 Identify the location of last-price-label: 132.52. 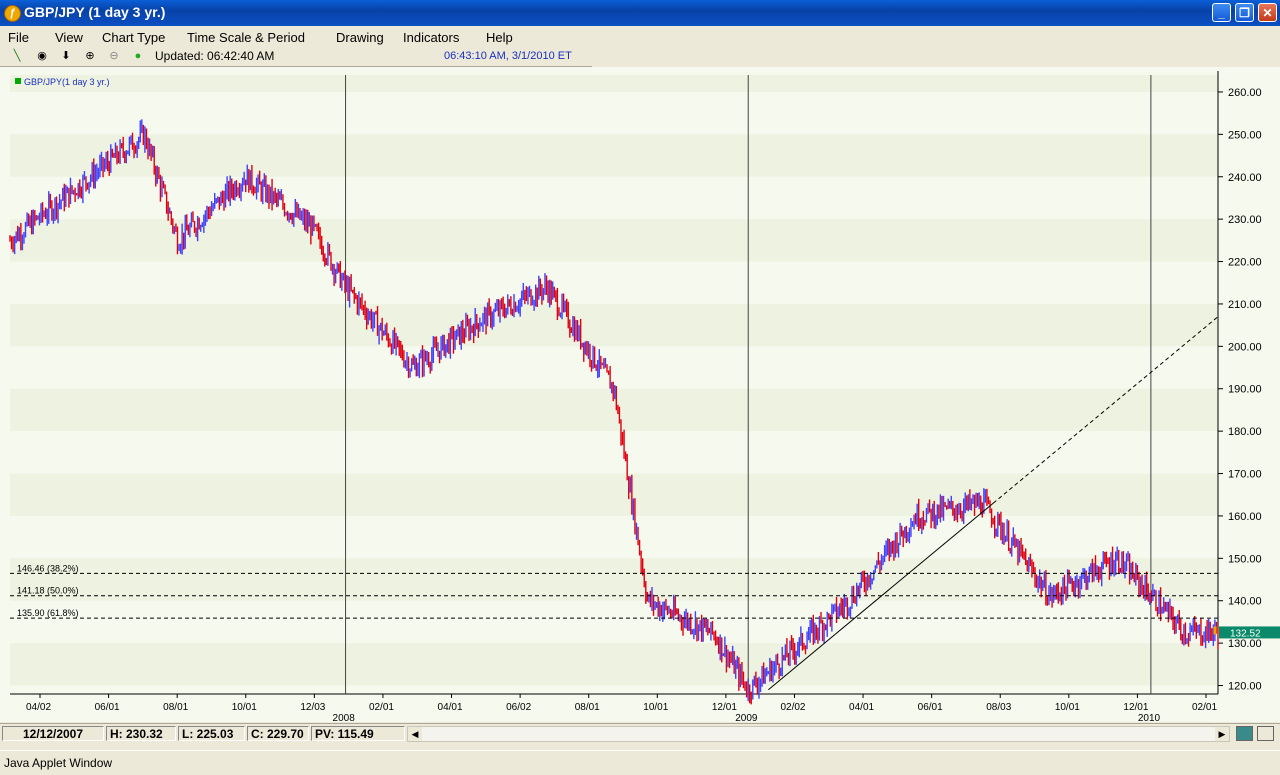
(1245, 633).